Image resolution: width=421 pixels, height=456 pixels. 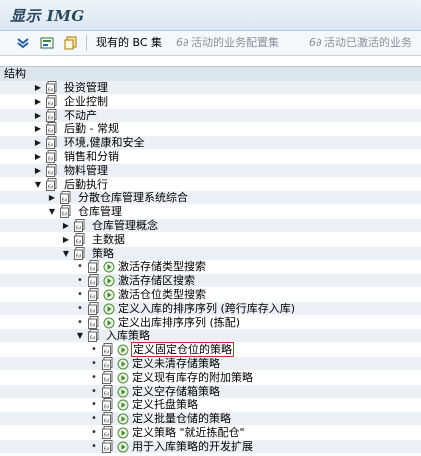 I want to click on tree-node: ▼ 6∂ 仓库管理, so click(x=210, y=211).